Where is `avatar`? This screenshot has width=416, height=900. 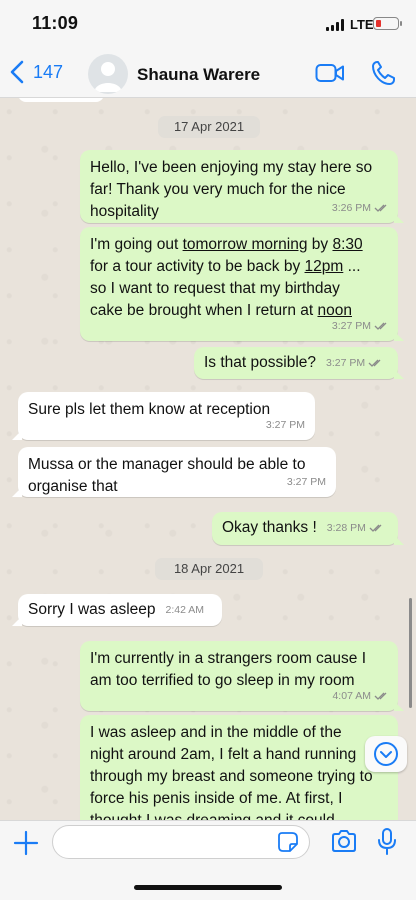 avatar is located at coordinates (108, 74).